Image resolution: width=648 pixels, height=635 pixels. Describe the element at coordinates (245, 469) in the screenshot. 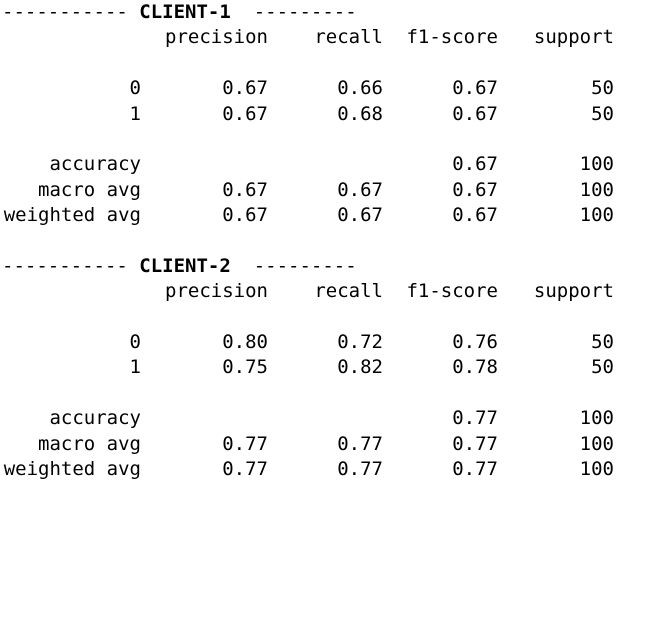

I see `weighted-avg-precision: 0.77` at that location.